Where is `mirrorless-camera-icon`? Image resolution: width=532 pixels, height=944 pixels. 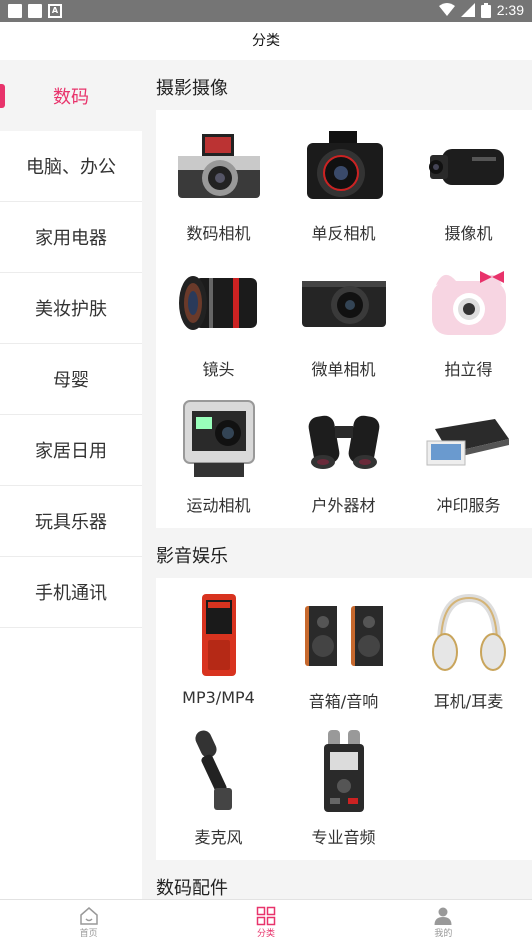
mirrorless-camera-icon is located at coordinates (344, 303).